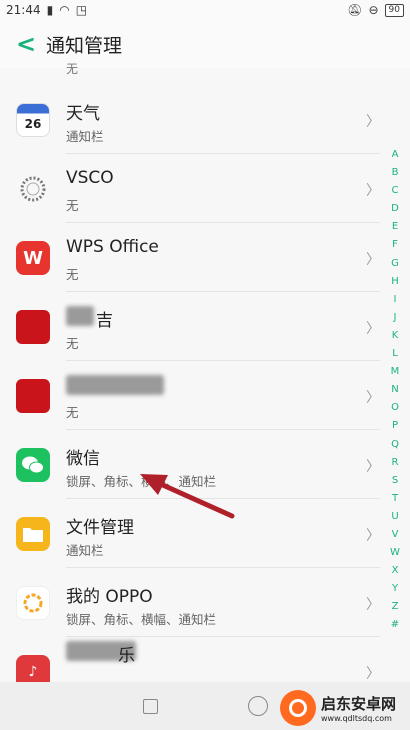 This screenshot has height=730, width=410. What do you see at coordinates (395, 481) in the screenshot?
I see `index-letter: S` at bounding box center [395, 481].